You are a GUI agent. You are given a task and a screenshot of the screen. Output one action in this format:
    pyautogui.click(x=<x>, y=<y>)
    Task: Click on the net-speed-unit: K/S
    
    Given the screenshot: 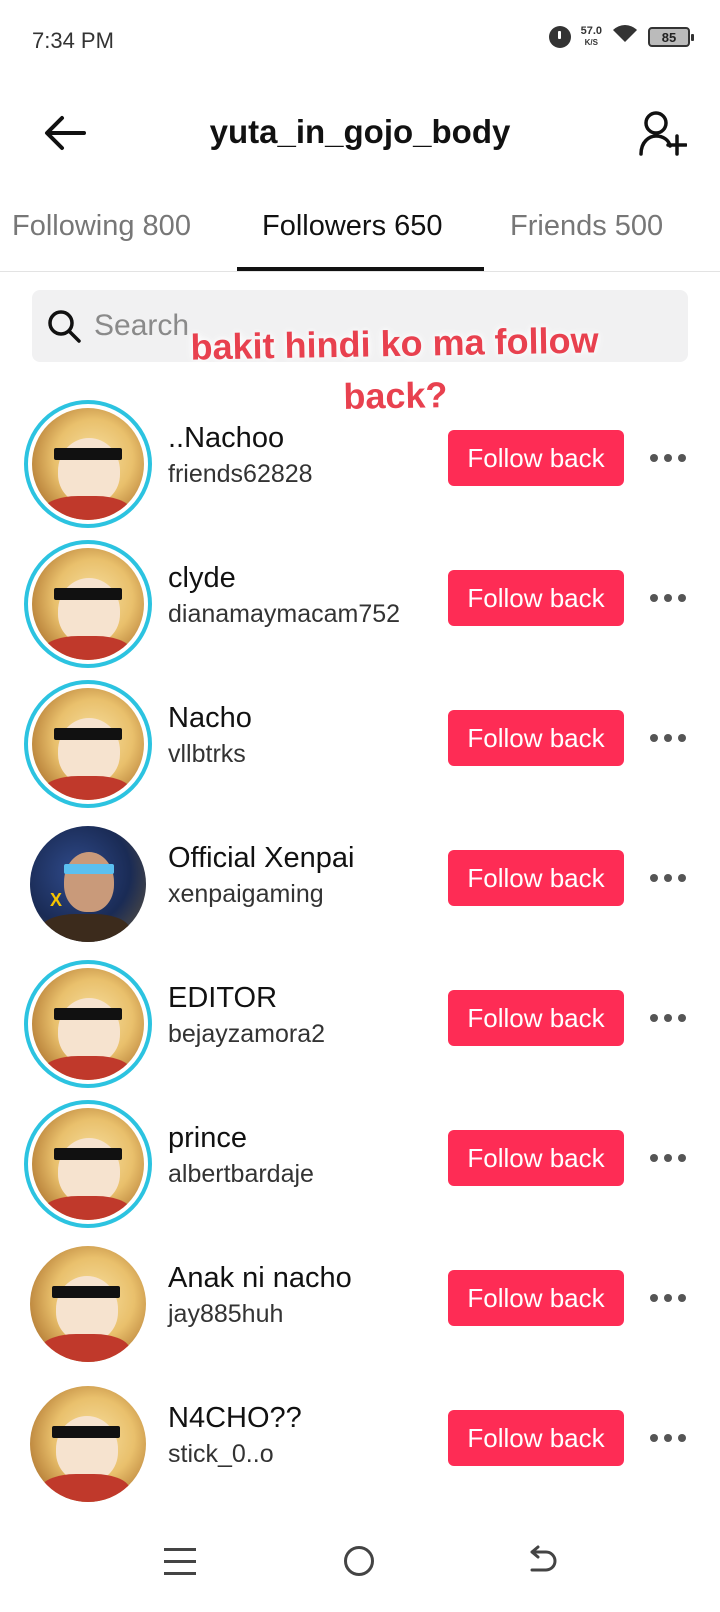 What is the action you would take?
    pyautogui.click(x=591, y=42)
    